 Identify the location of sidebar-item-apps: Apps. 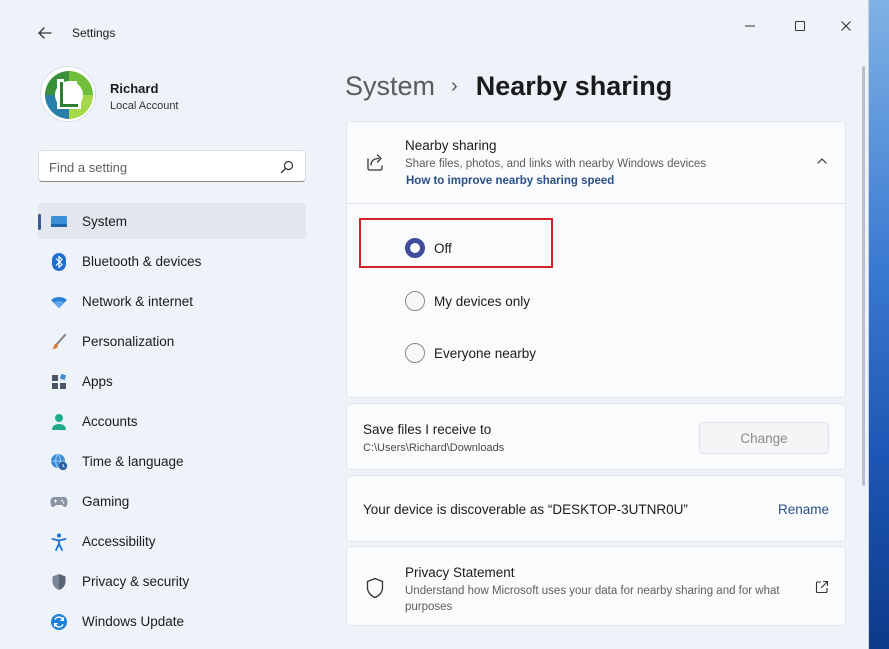
(172, 381).